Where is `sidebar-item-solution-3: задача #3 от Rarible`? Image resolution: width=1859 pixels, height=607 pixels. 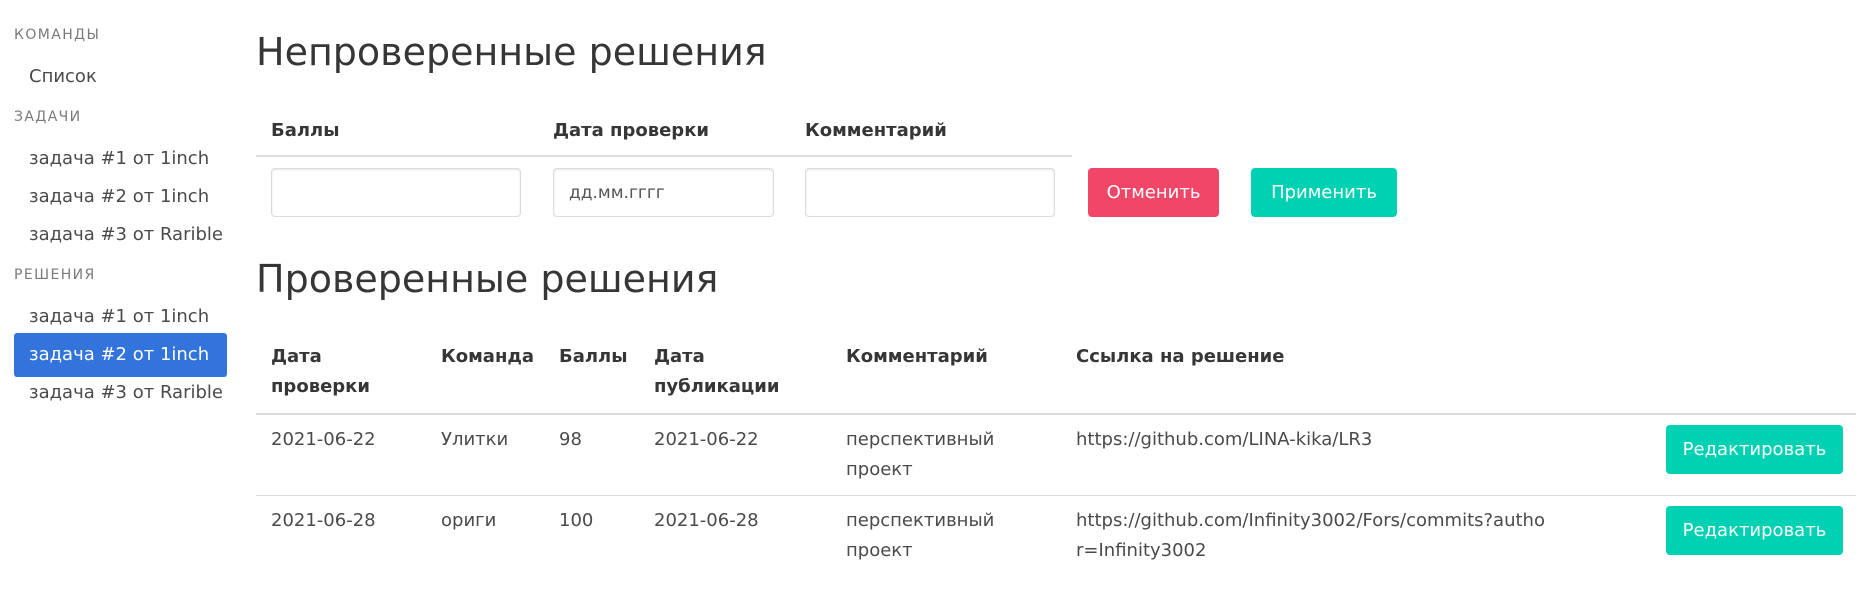
sidebar-item-solution-3: задача #3 от Rarible is located at coordinates (120, 393).